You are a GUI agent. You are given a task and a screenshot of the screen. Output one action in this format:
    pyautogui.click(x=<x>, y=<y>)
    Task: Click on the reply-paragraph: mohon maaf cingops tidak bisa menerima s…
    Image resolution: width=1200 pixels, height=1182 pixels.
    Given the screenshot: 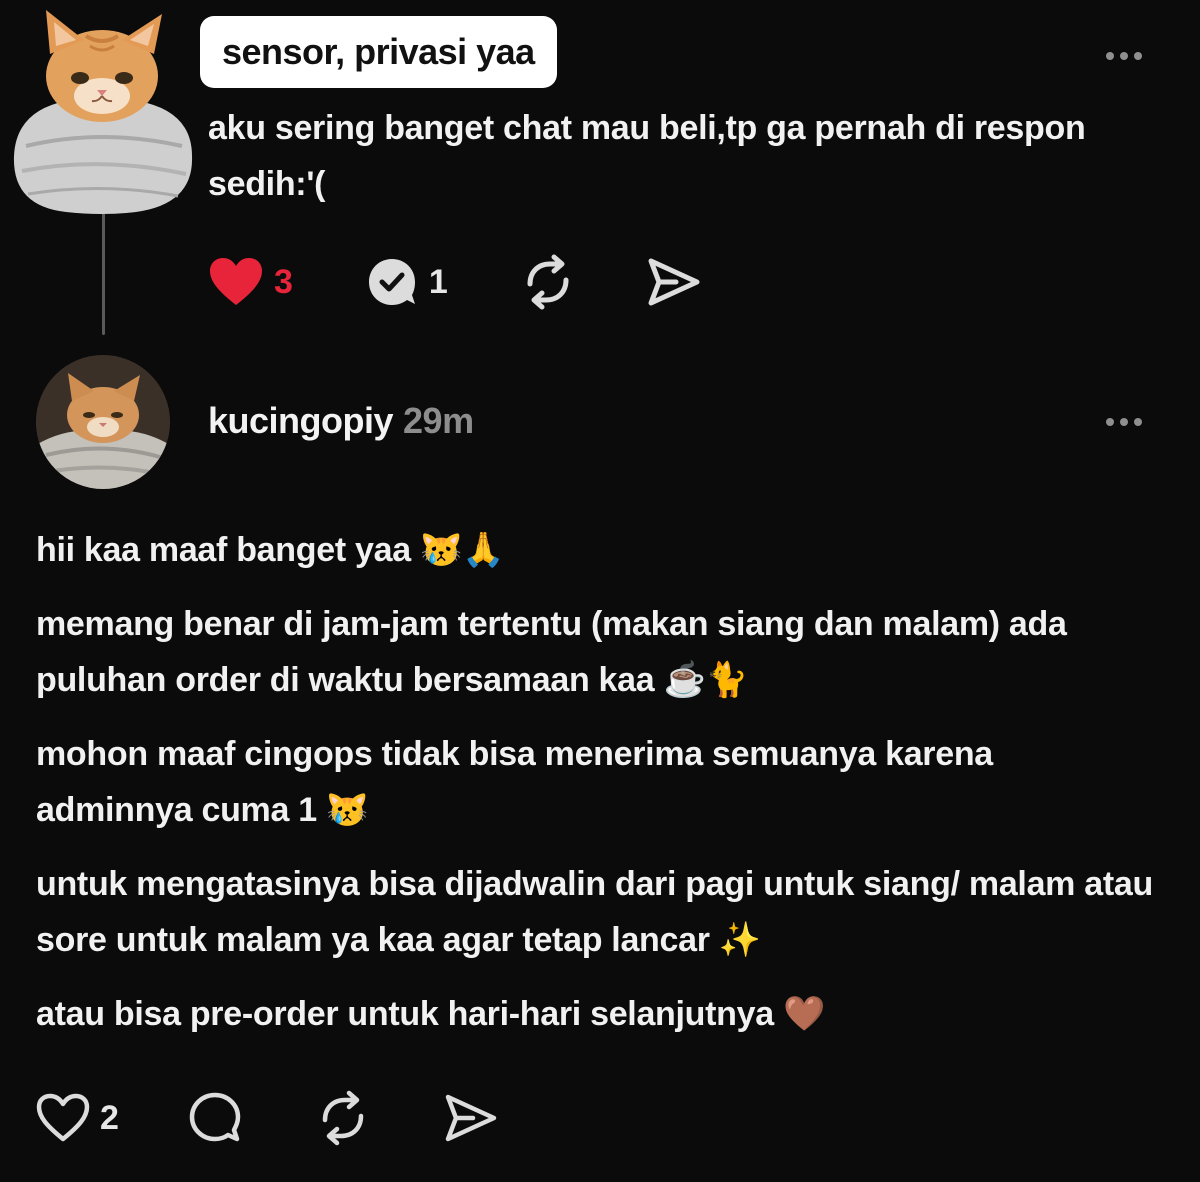 What is the action you would take?
    pyautogui.click(x=514, y=782)
    